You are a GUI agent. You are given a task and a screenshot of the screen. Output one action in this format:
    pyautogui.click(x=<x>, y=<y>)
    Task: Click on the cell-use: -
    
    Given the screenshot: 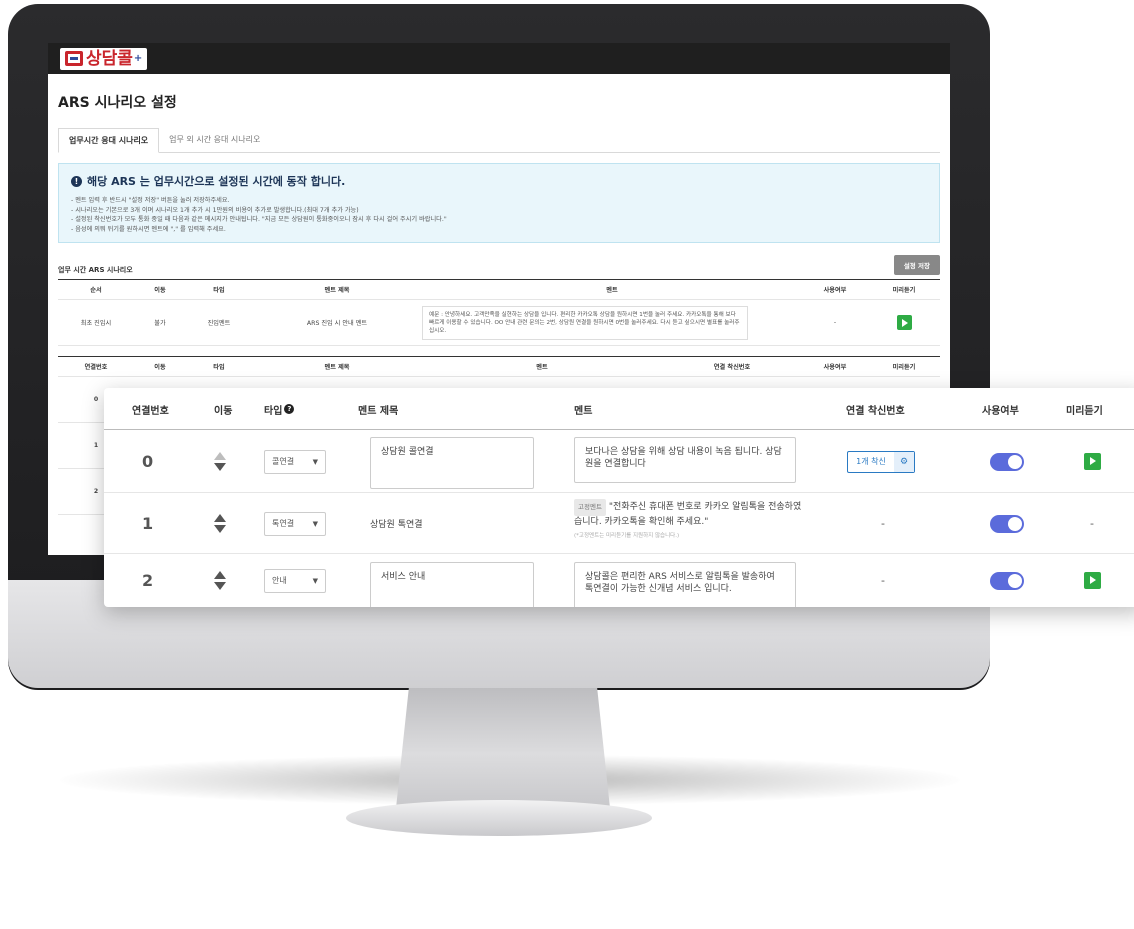 What is the action you would take?
    pyautogui.click(x=835, y=322)
    